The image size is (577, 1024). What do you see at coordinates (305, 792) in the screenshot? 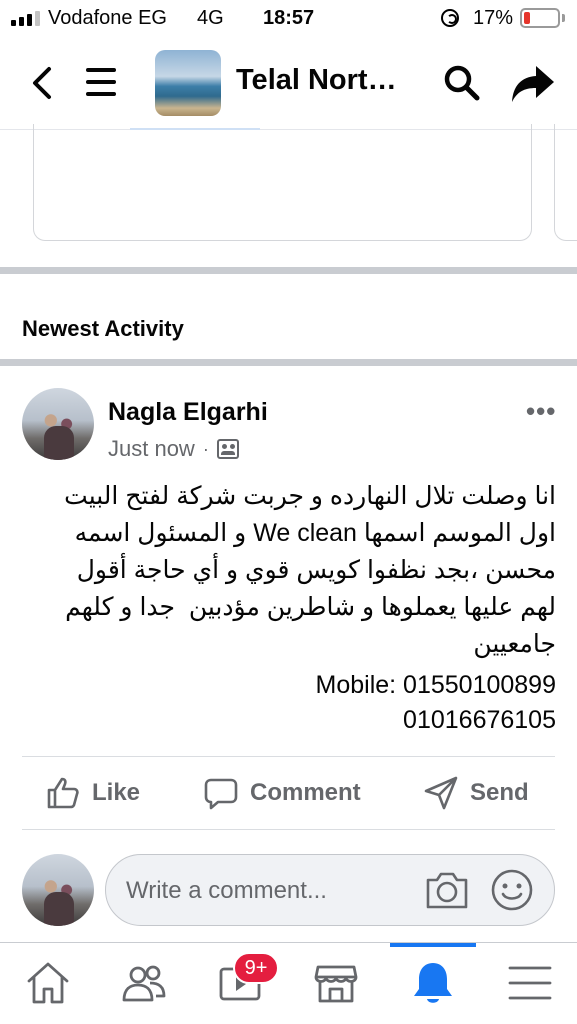
I see `comment-label: Comment` at bounding box center [305, 792].